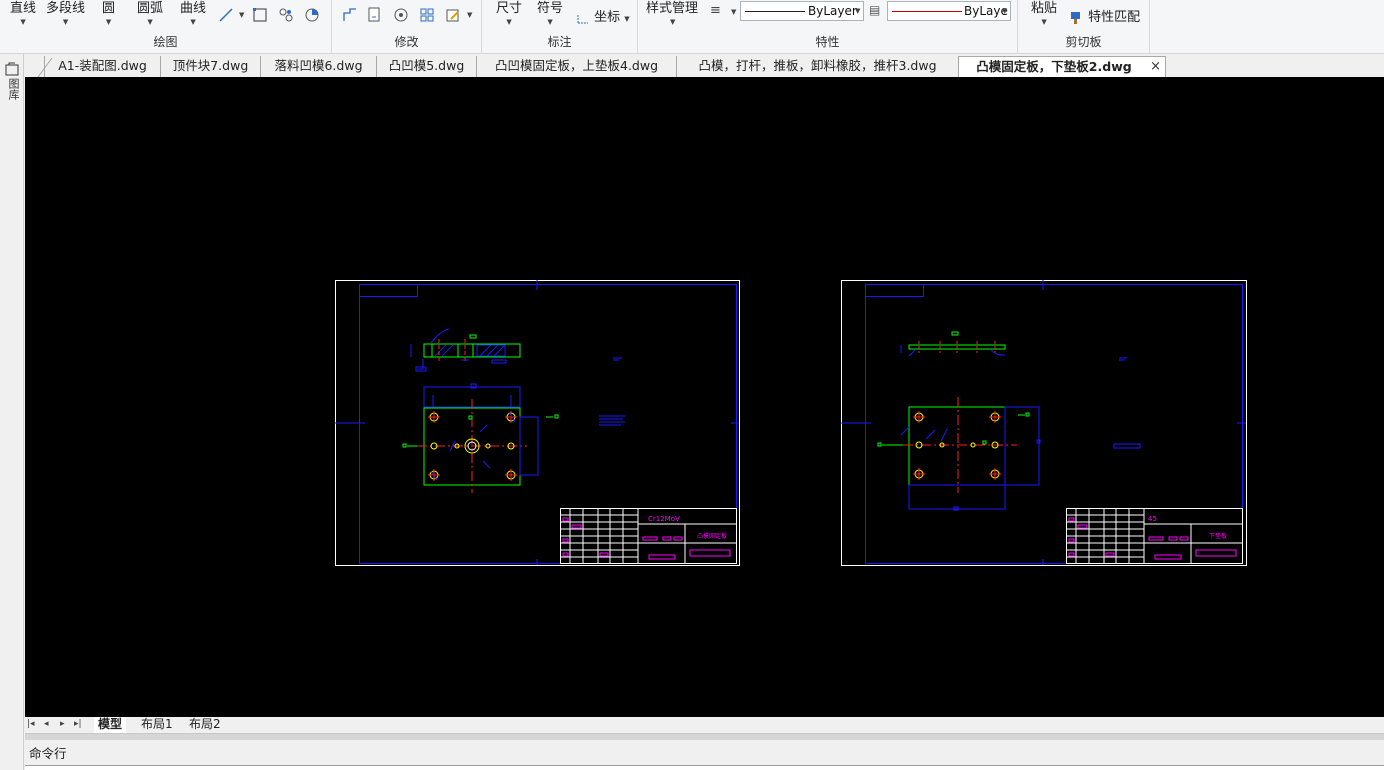  I want to click on draw-group-label: 绘图, so click(165, 42).